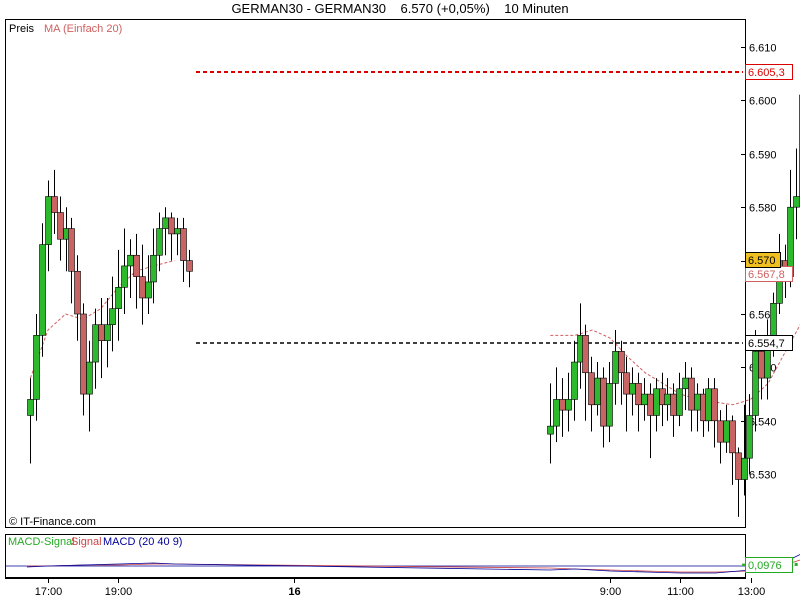 The height and width of the screenshot is (600, 800). Describe the element at coordinates (52, 522) in the screenshot. I see `copyright: © IT-Finance.com` at that location.